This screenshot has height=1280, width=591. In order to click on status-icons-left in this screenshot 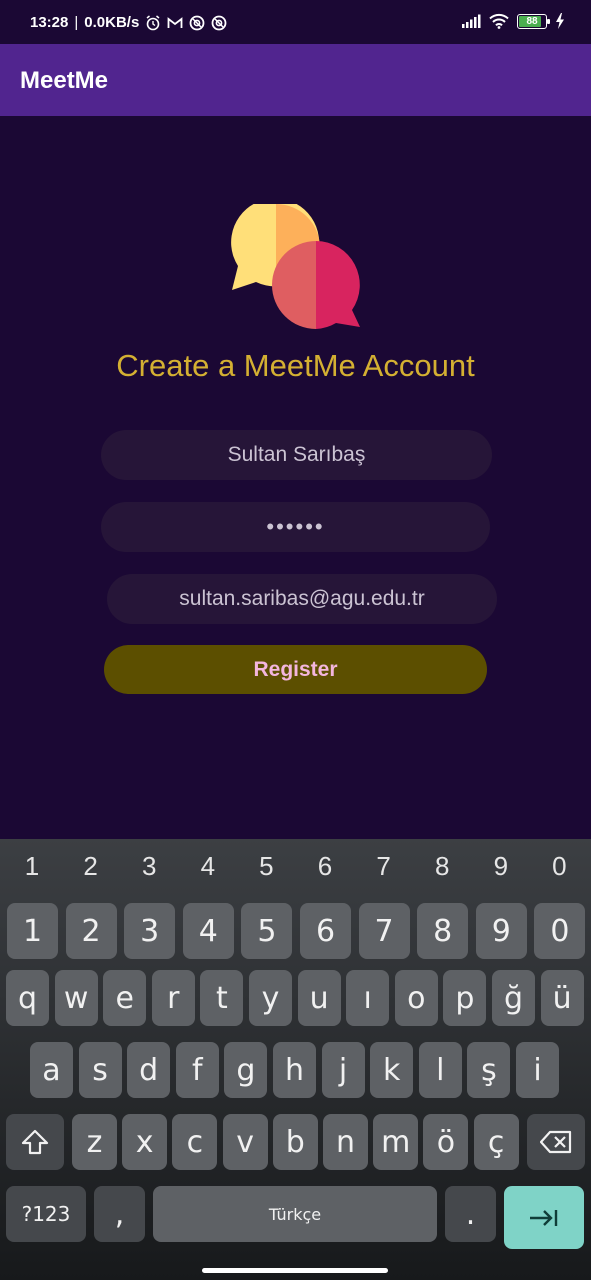, I will do `click(186, 22)`.